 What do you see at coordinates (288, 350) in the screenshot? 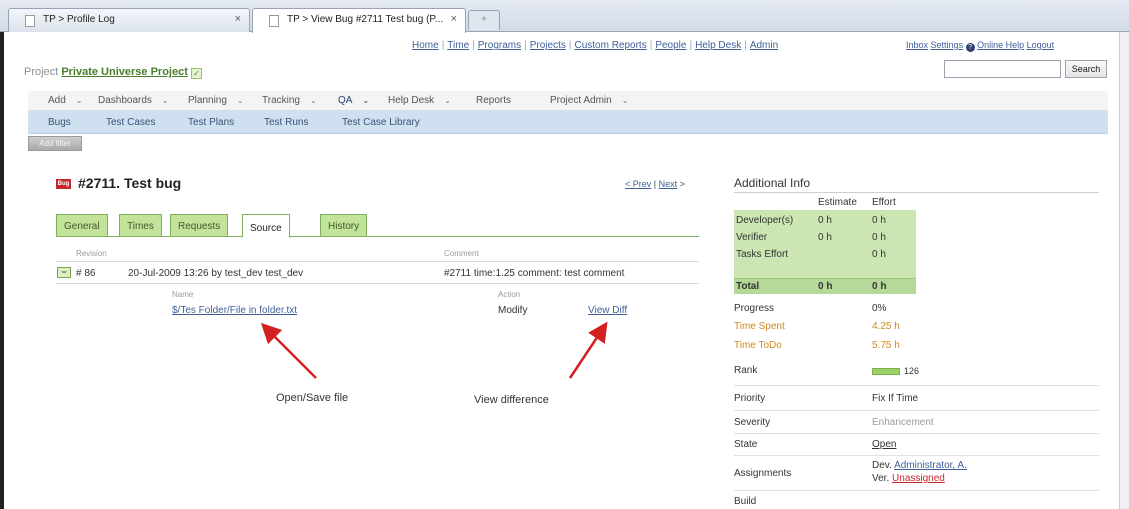
I see `arrow-to-file-link` at bounding box center [288, 350].